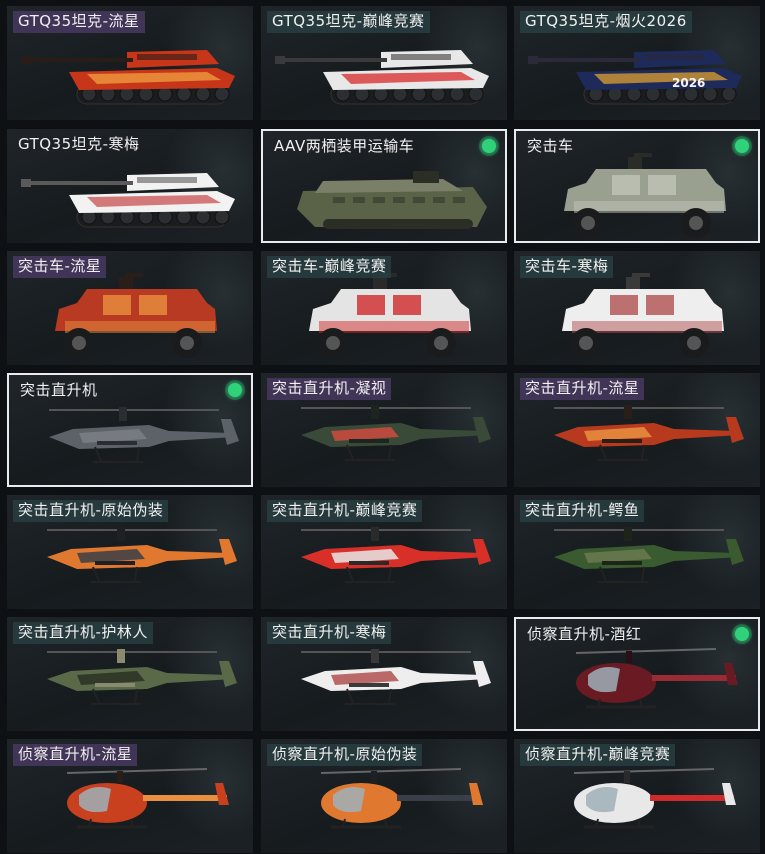  Describe the element at coordinates (130, 430) in the screenshot. I see `vehicle-skin-card: 突击直升机` at that location.